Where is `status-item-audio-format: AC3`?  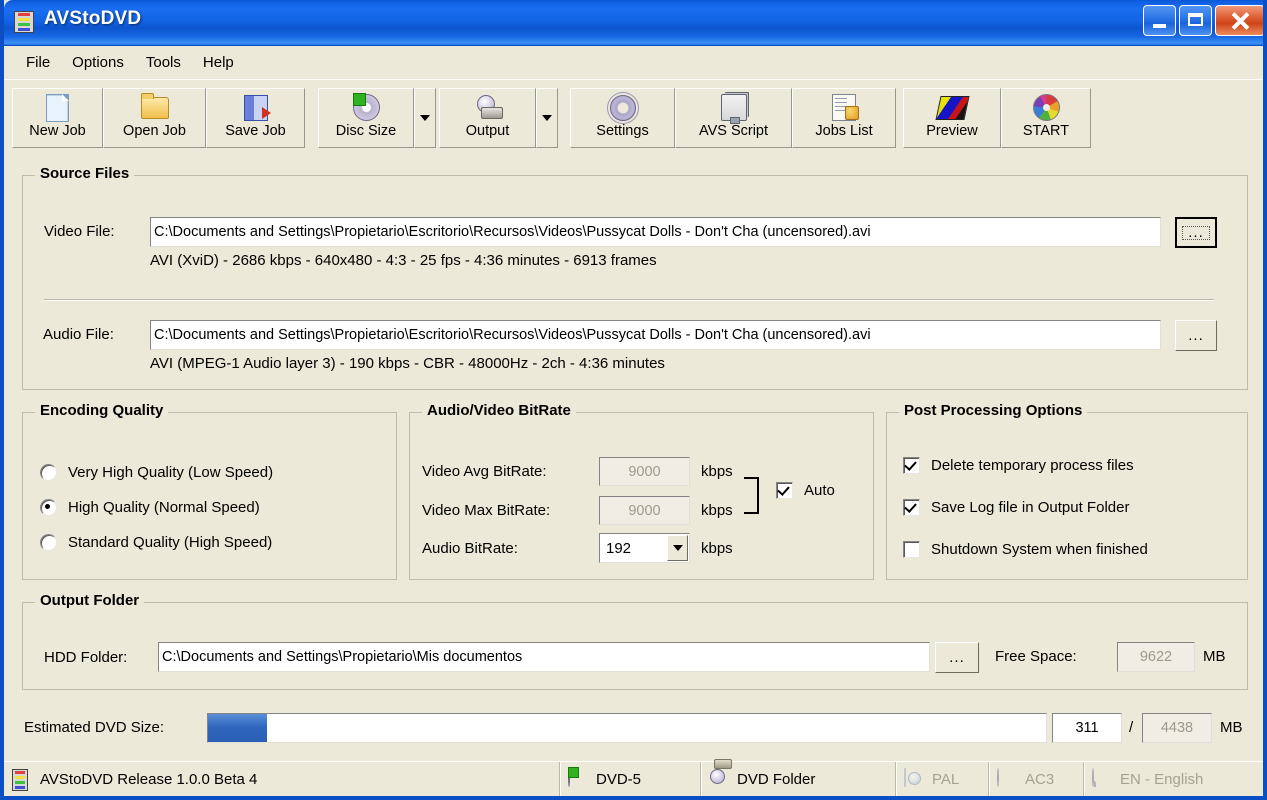
status-item-audio-format: AC3 is located at coordinates (1036, 779).